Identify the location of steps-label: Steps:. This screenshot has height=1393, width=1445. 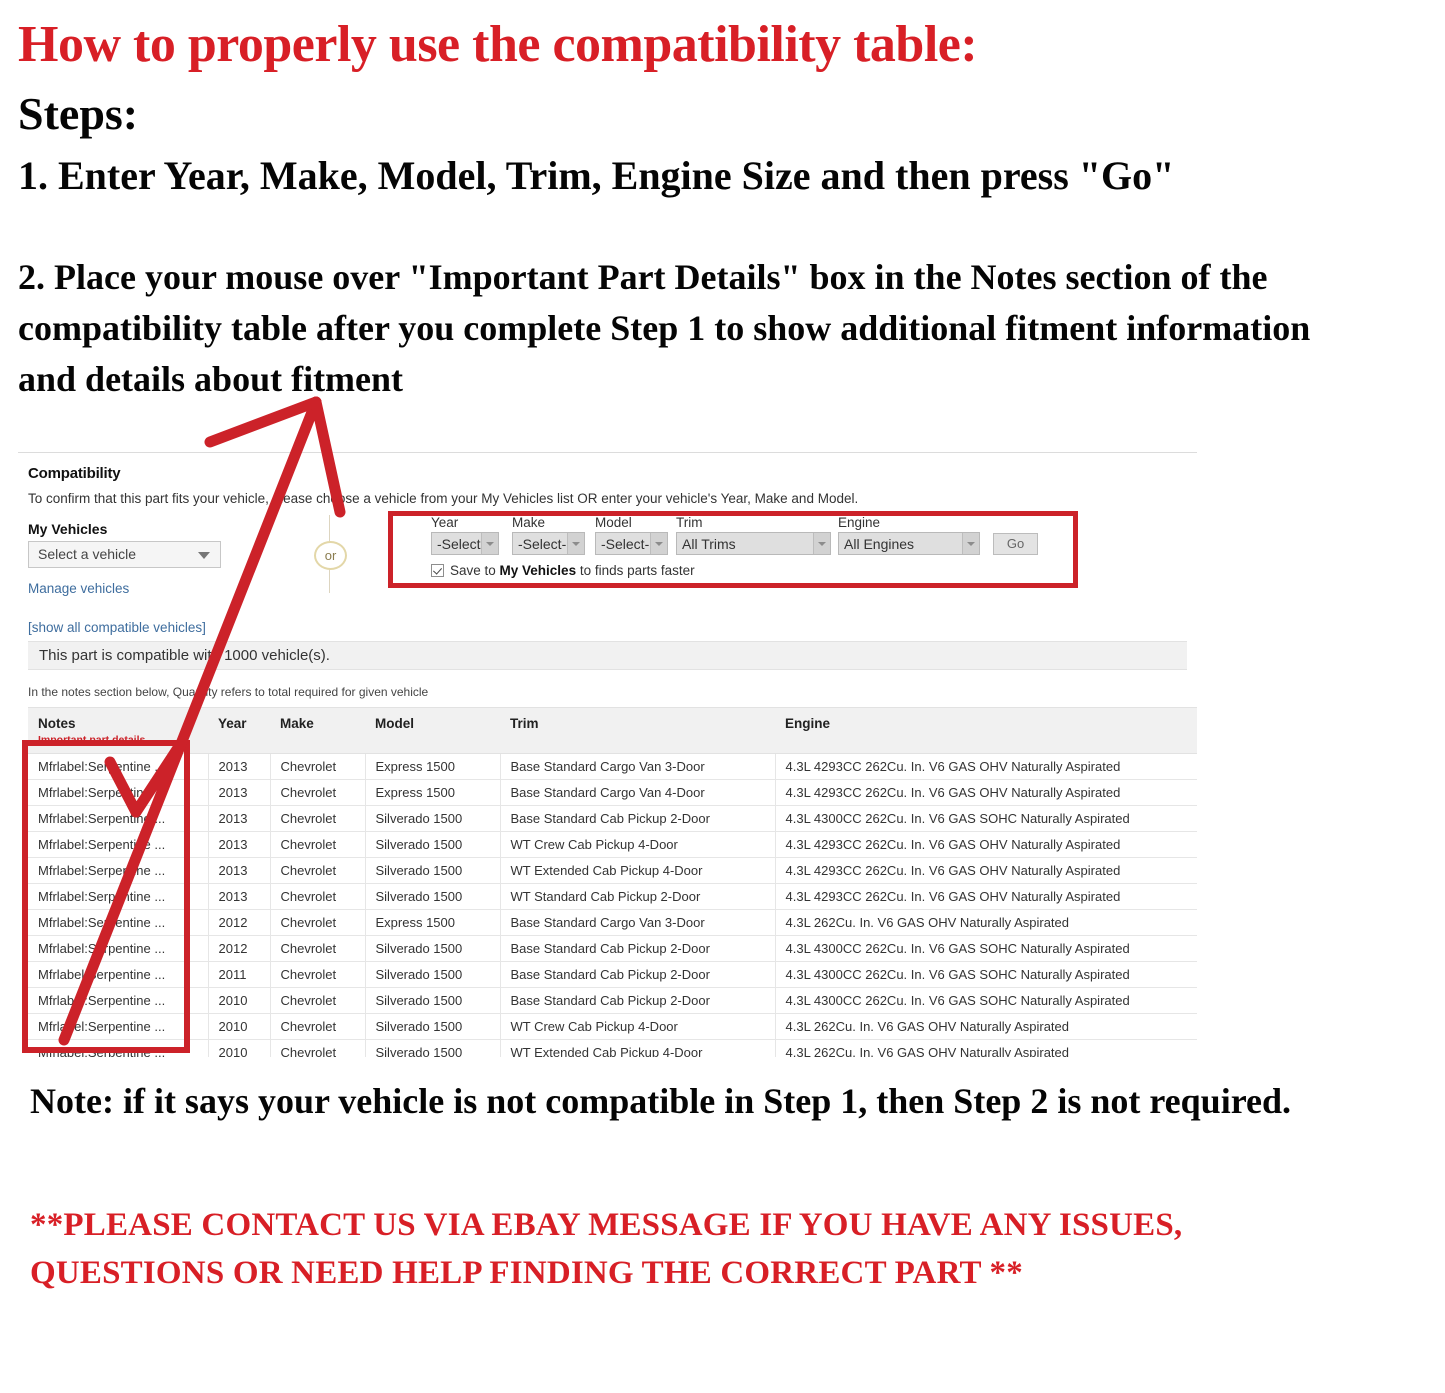
(78, 113).